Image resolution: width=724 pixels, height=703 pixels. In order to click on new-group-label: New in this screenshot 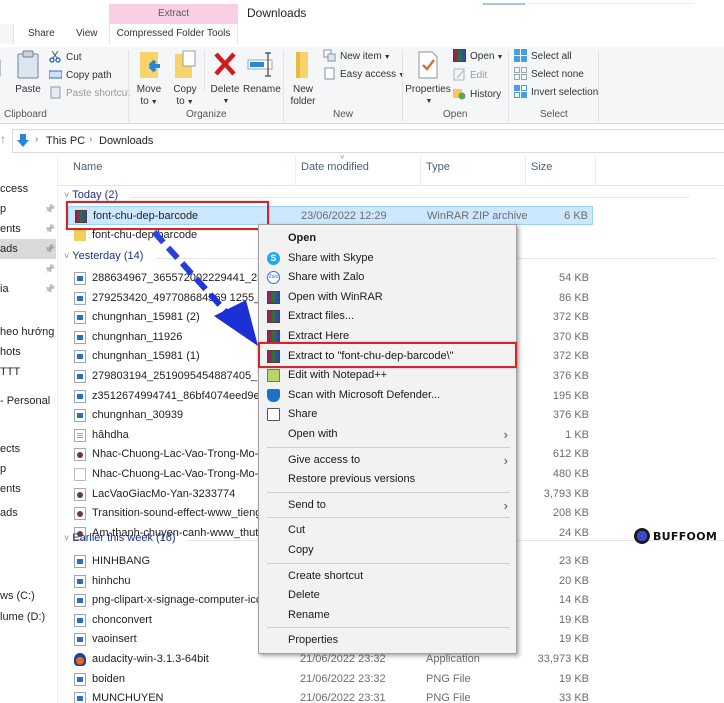, I will do `click(343, 114)`.